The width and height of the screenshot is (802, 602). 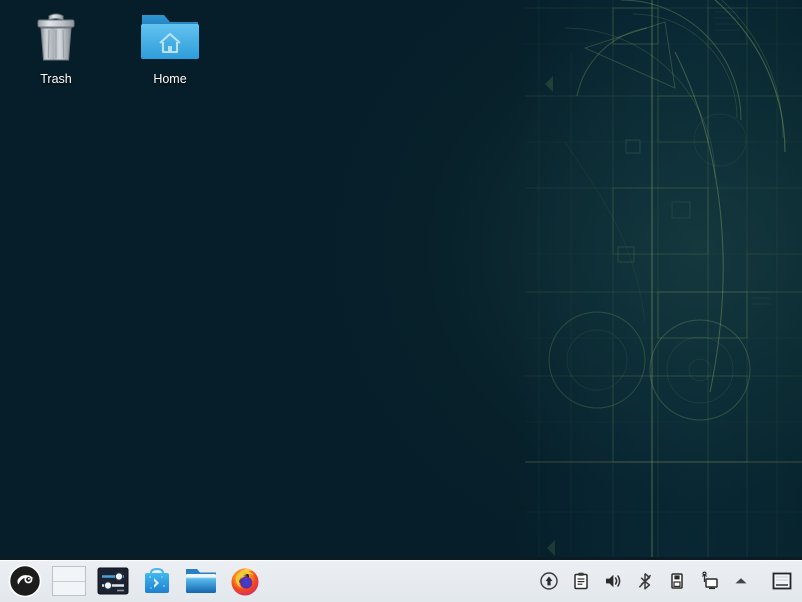 What do you see at coordinates (170, 37) in the screenshot?
I see `home-folder-icon` at bounding box center [170, 37].